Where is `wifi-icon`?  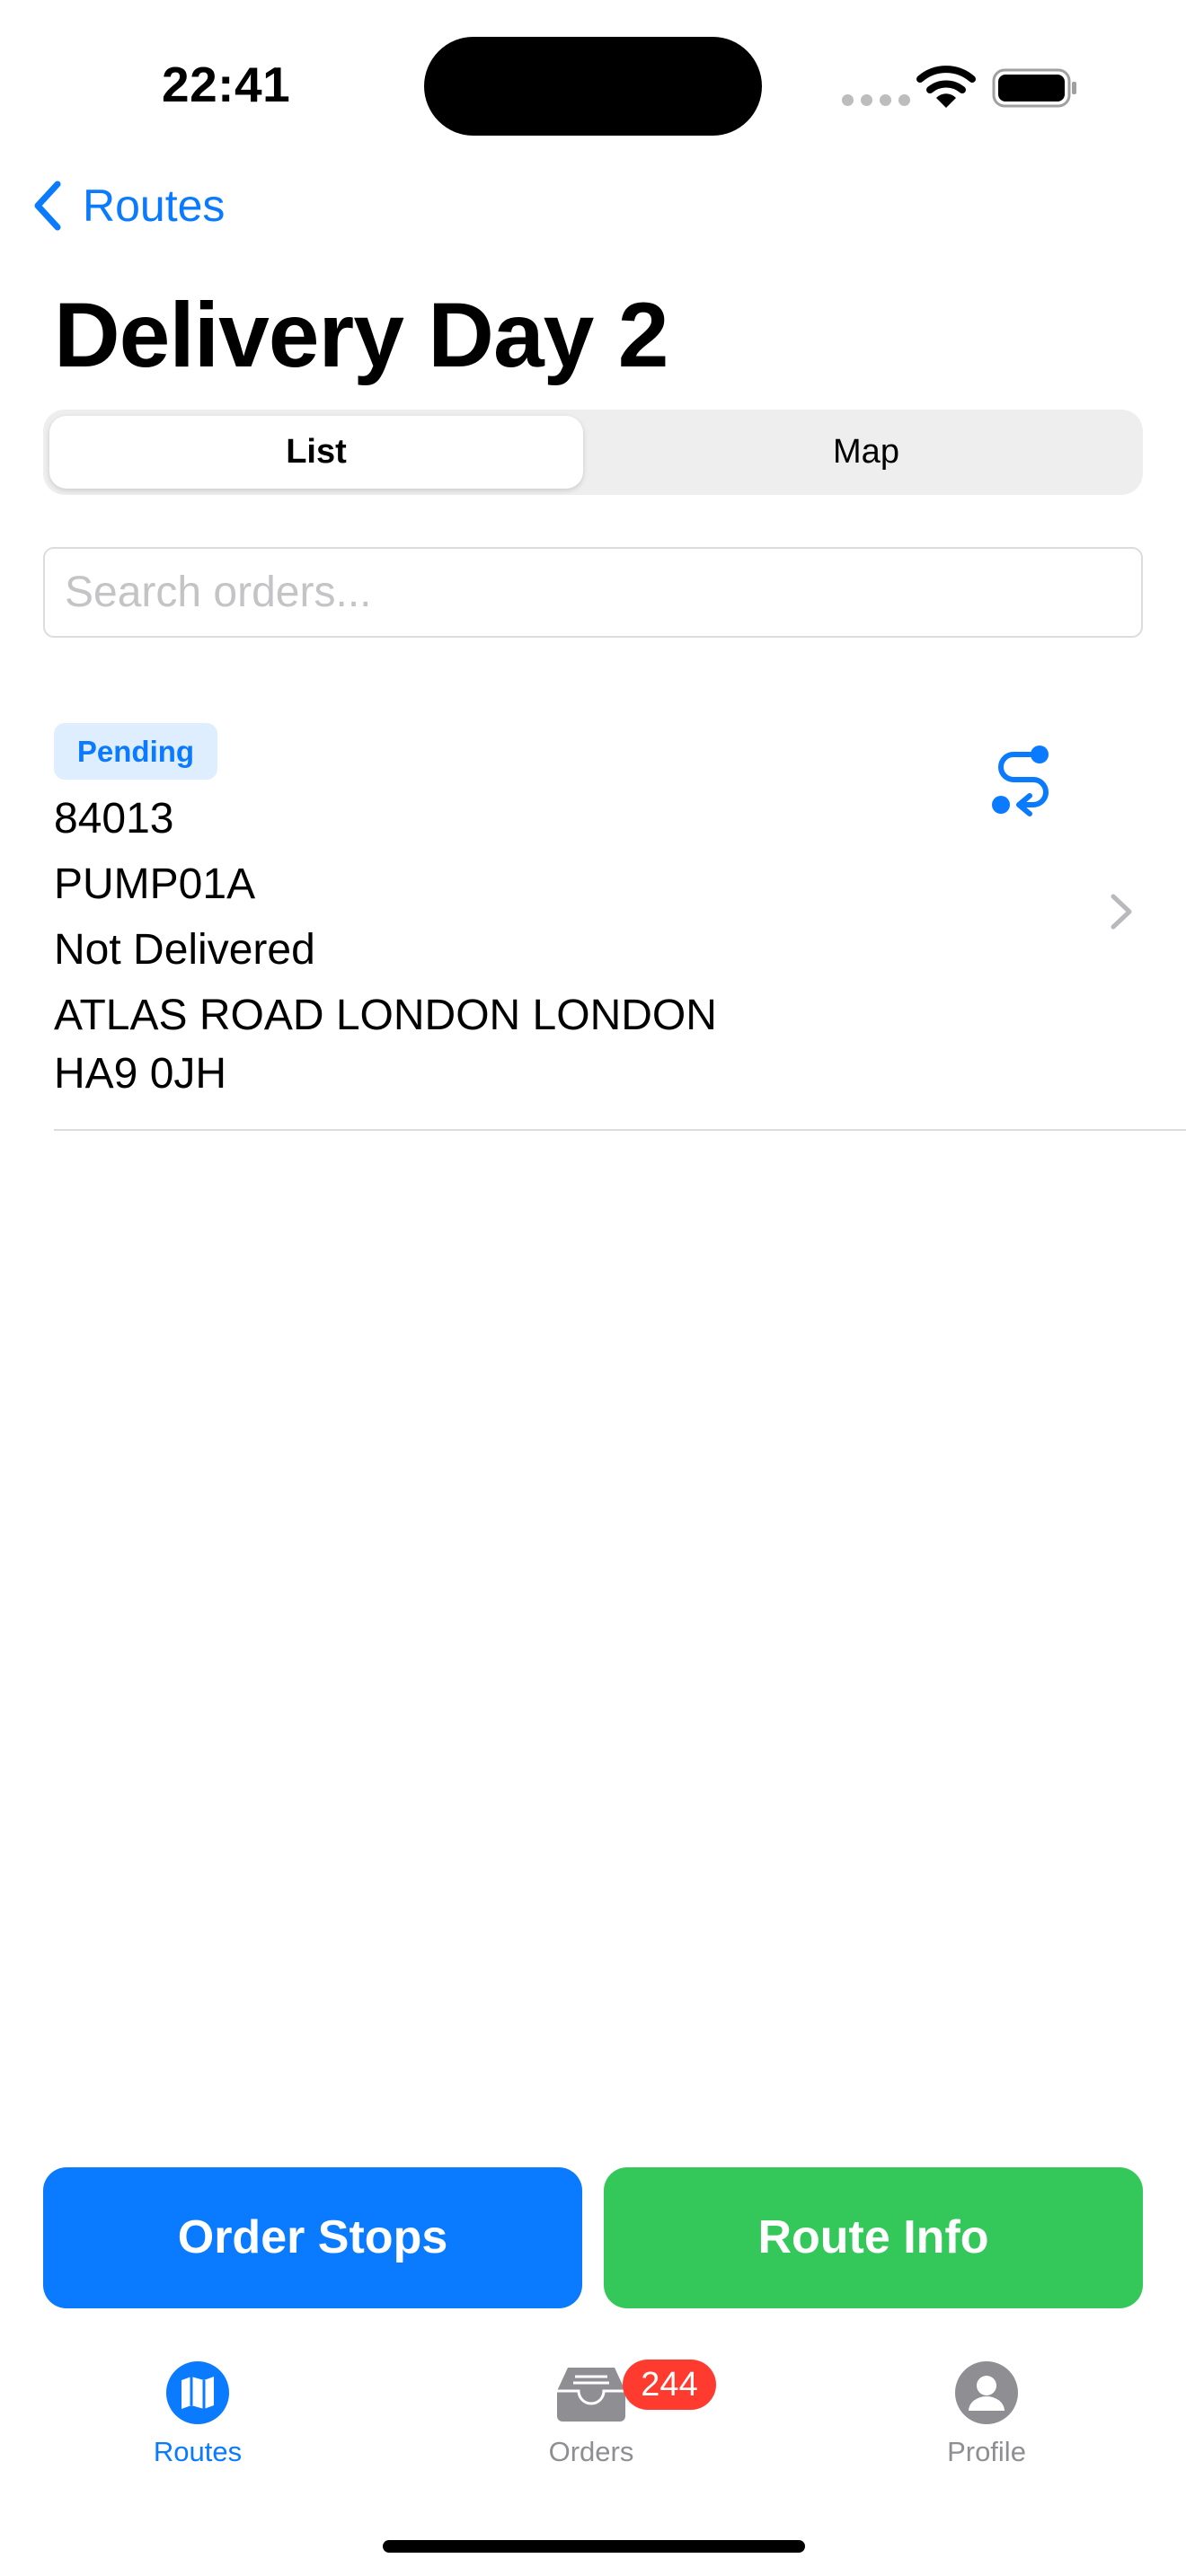 wifi-icon is located at coordinates (946, 87).